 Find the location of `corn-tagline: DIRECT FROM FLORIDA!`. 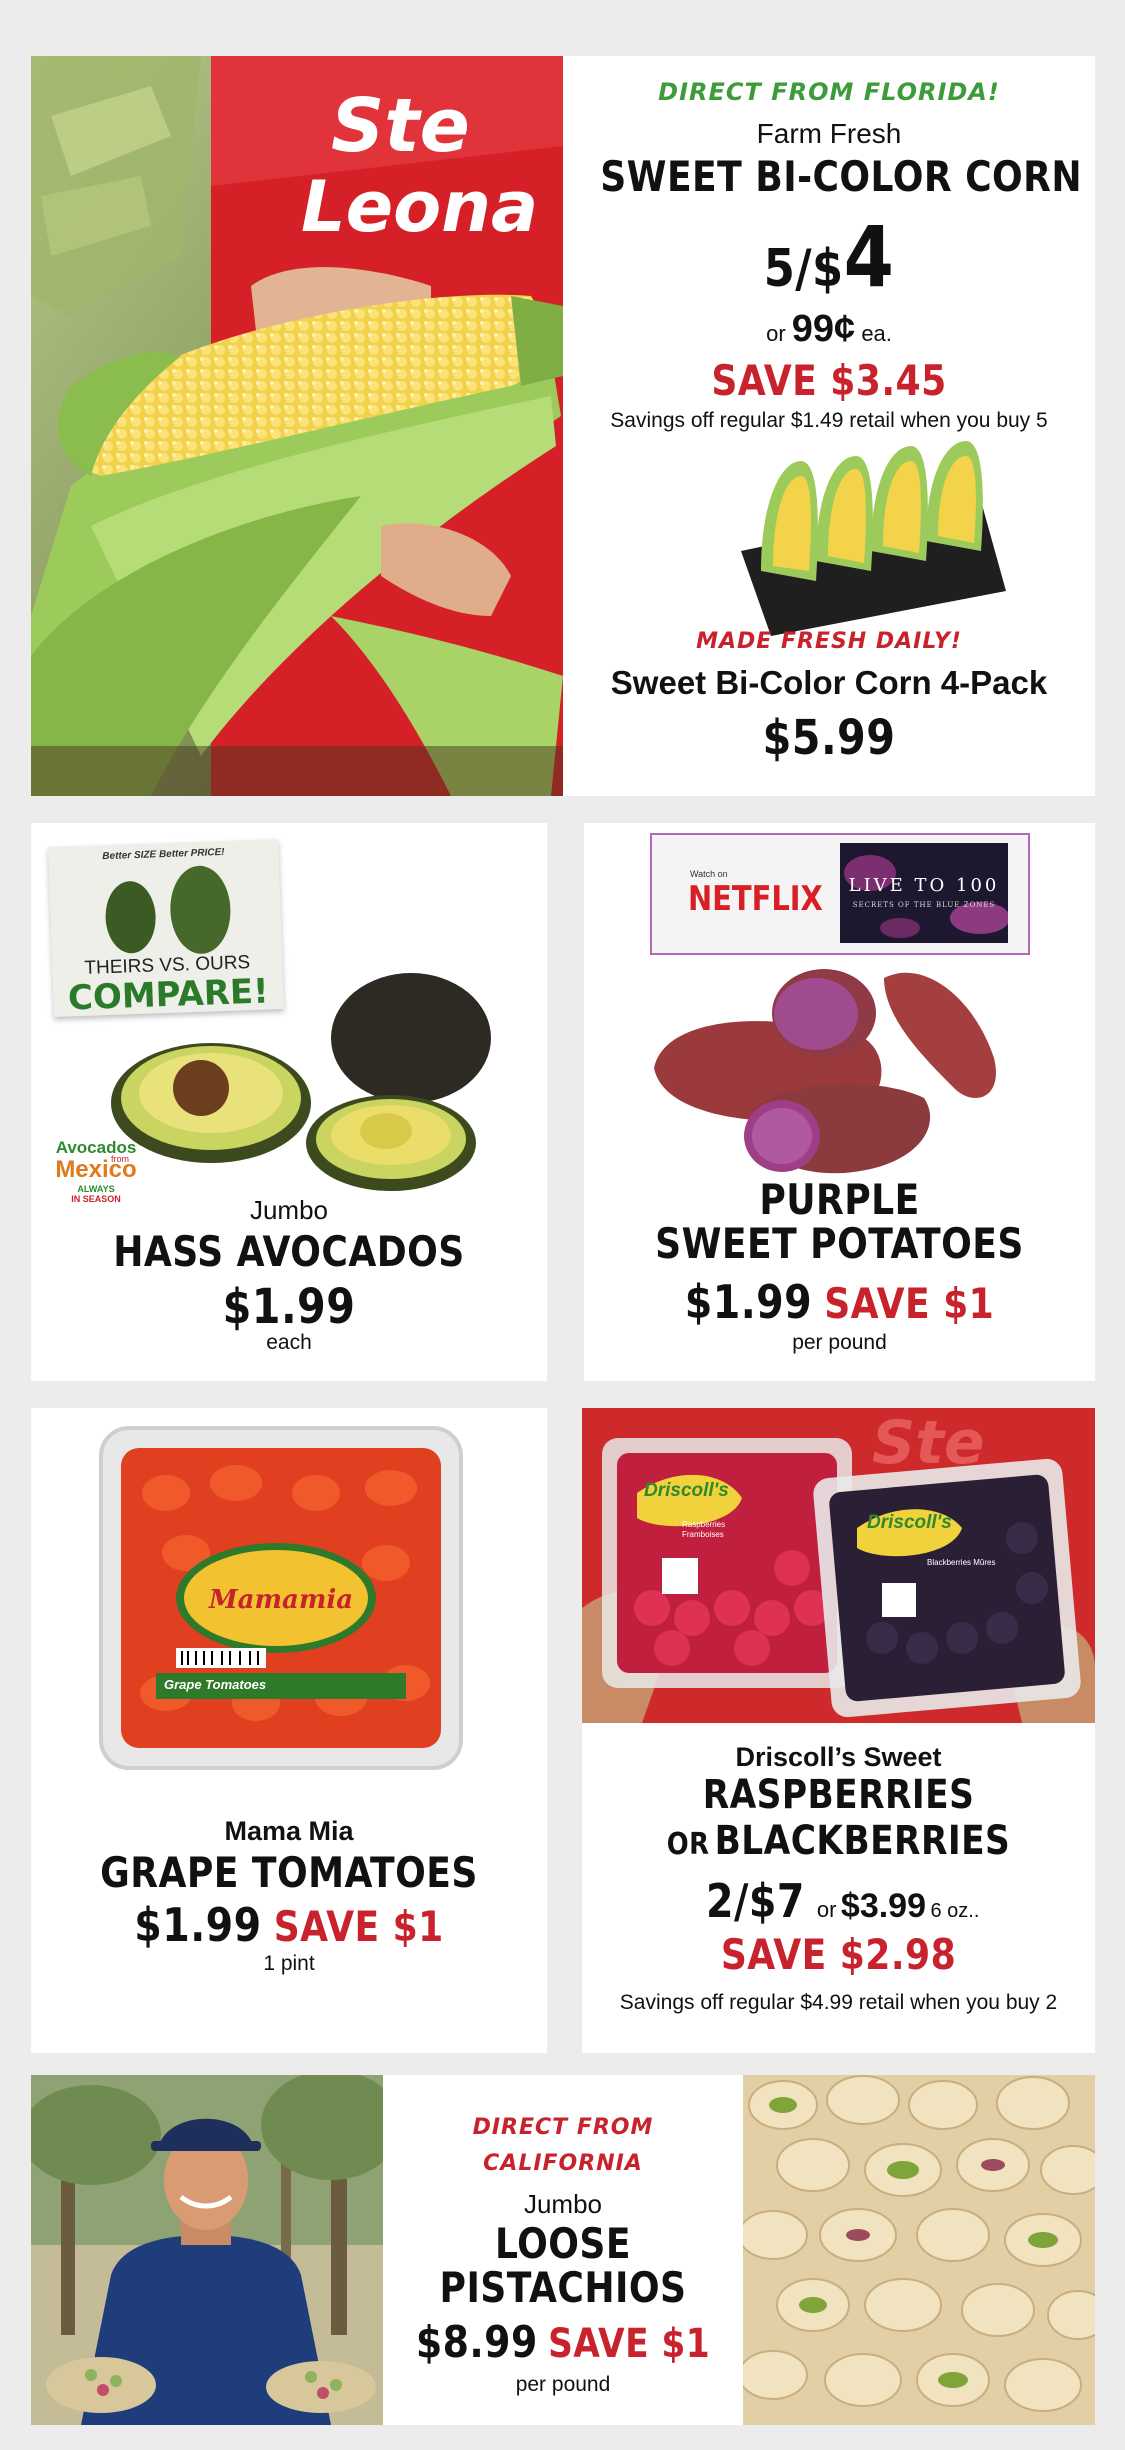

corn-tagline: DIRECT FROM FLORIDA! is located at coordinates (829, 92).